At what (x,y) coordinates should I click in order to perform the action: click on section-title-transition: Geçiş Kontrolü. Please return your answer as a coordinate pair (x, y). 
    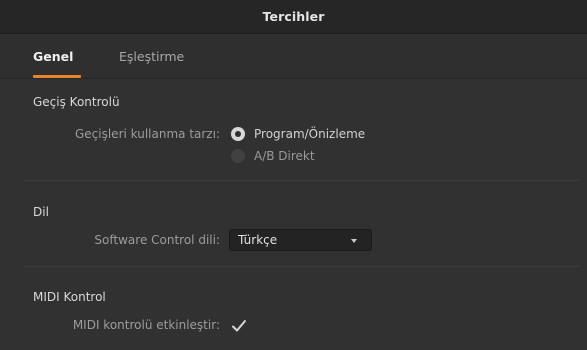
    Looking at the image, I should click on (76, 102).